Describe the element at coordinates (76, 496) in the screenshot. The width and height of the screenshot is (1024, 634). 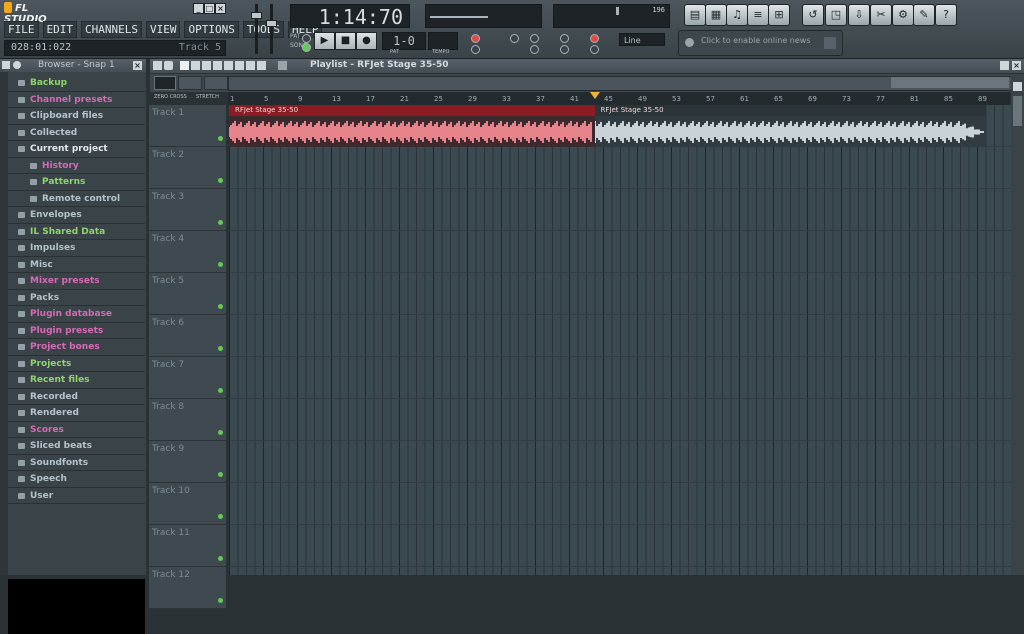
I see `browser-item: User` at that location.